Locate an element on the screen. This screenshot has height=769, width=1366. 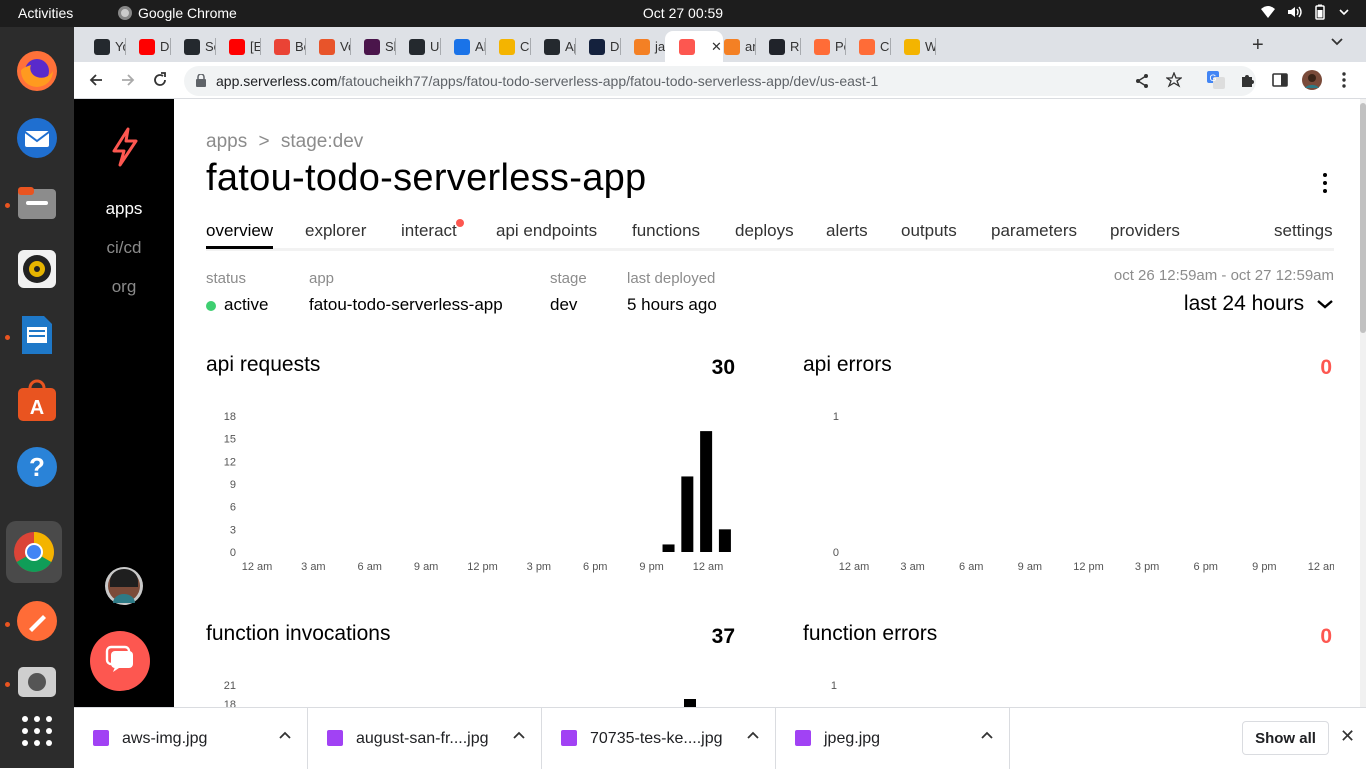
share-icon is located at coordinates (1142, 83).